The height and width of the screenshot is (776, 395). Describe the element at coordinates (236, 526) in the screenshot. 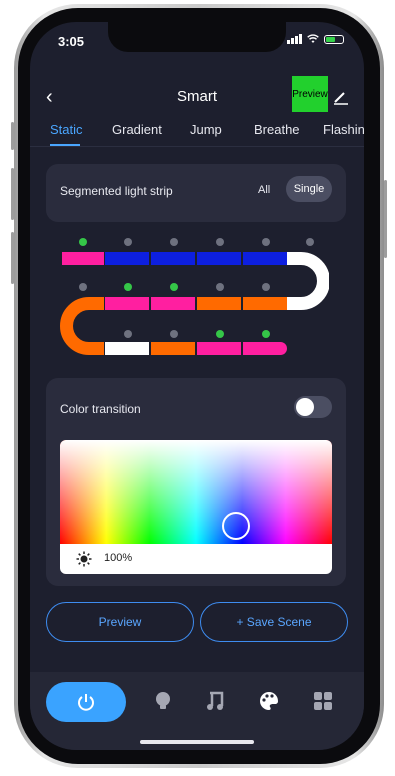

I see `color-picker-thumb` at that location.